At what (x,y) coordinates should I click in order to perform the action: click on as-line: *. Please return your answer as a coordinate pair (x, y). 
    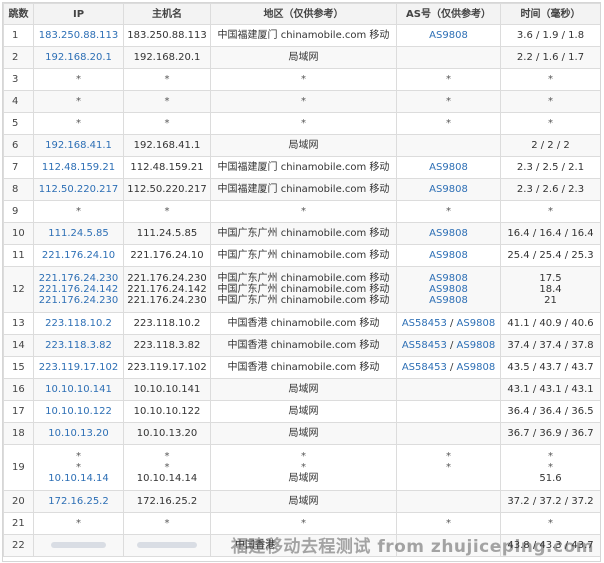
    Looking at the image, I should click on (448, 123).